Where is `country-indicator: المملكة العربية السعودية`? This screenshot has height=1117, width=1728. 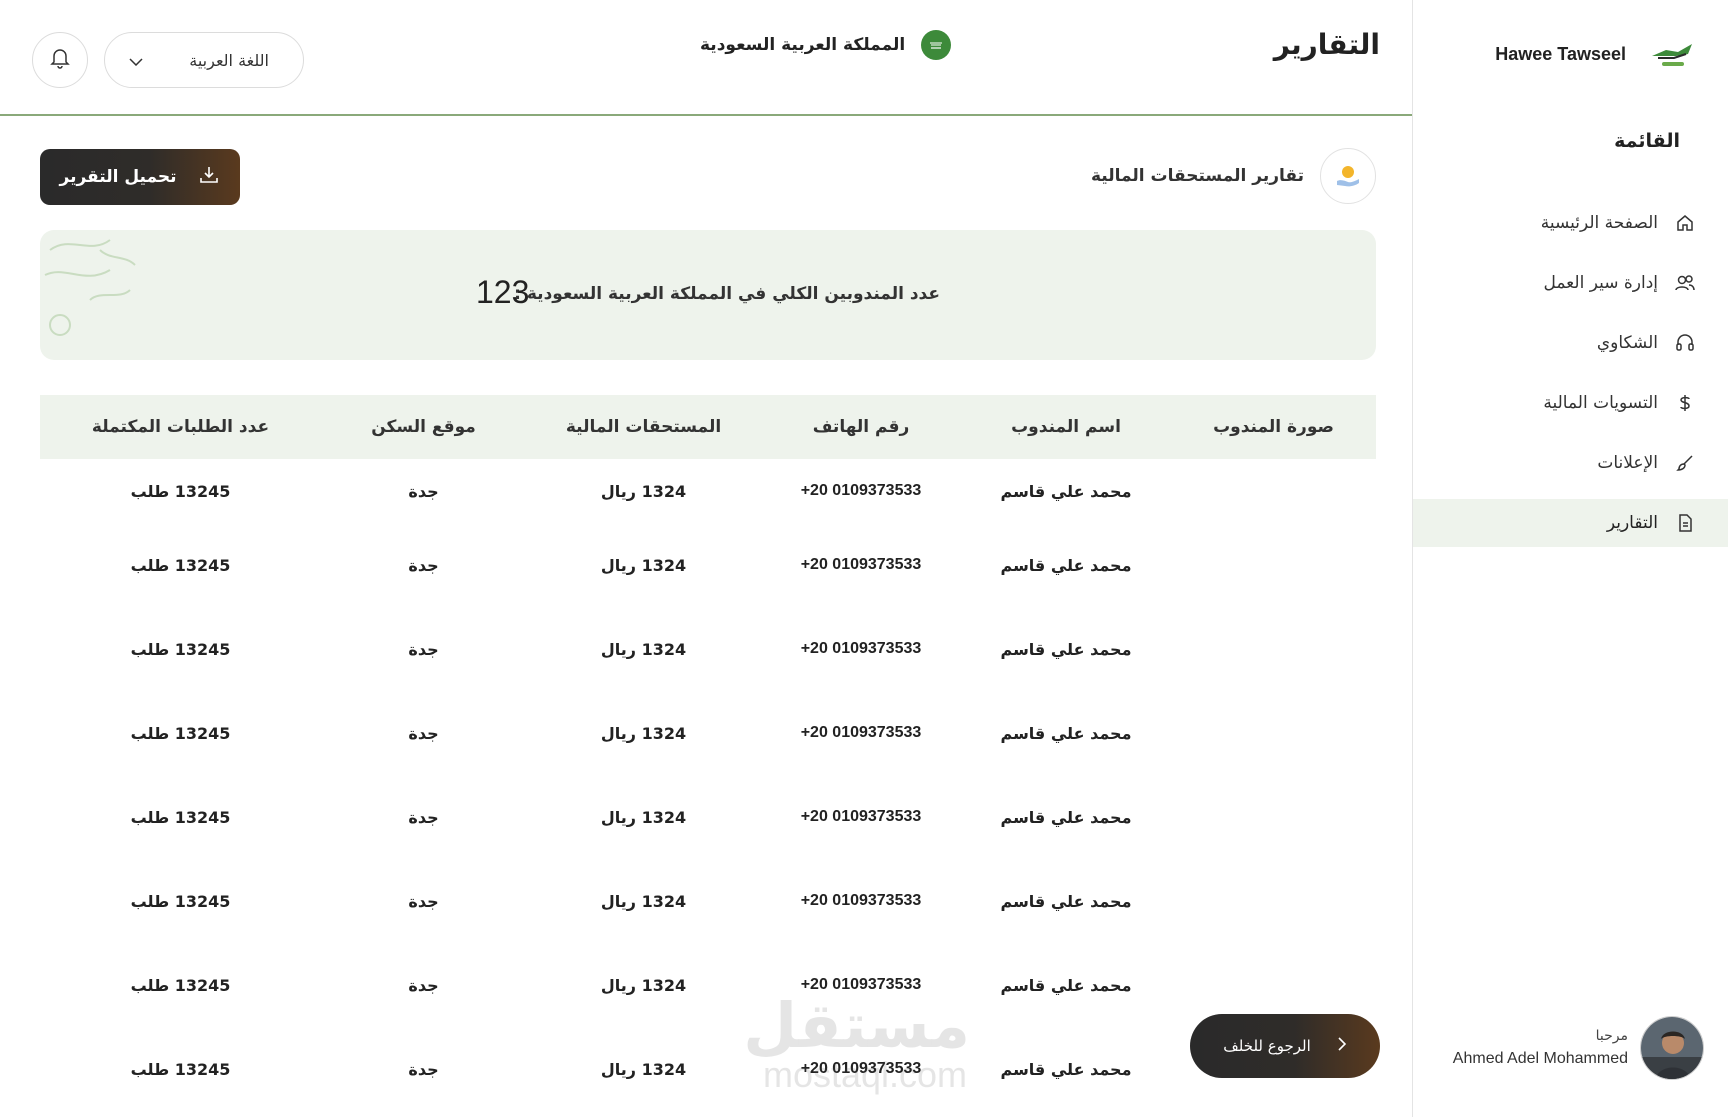
country-indicator: المملكة العربية السعودية is located at coordinates (826, 45).